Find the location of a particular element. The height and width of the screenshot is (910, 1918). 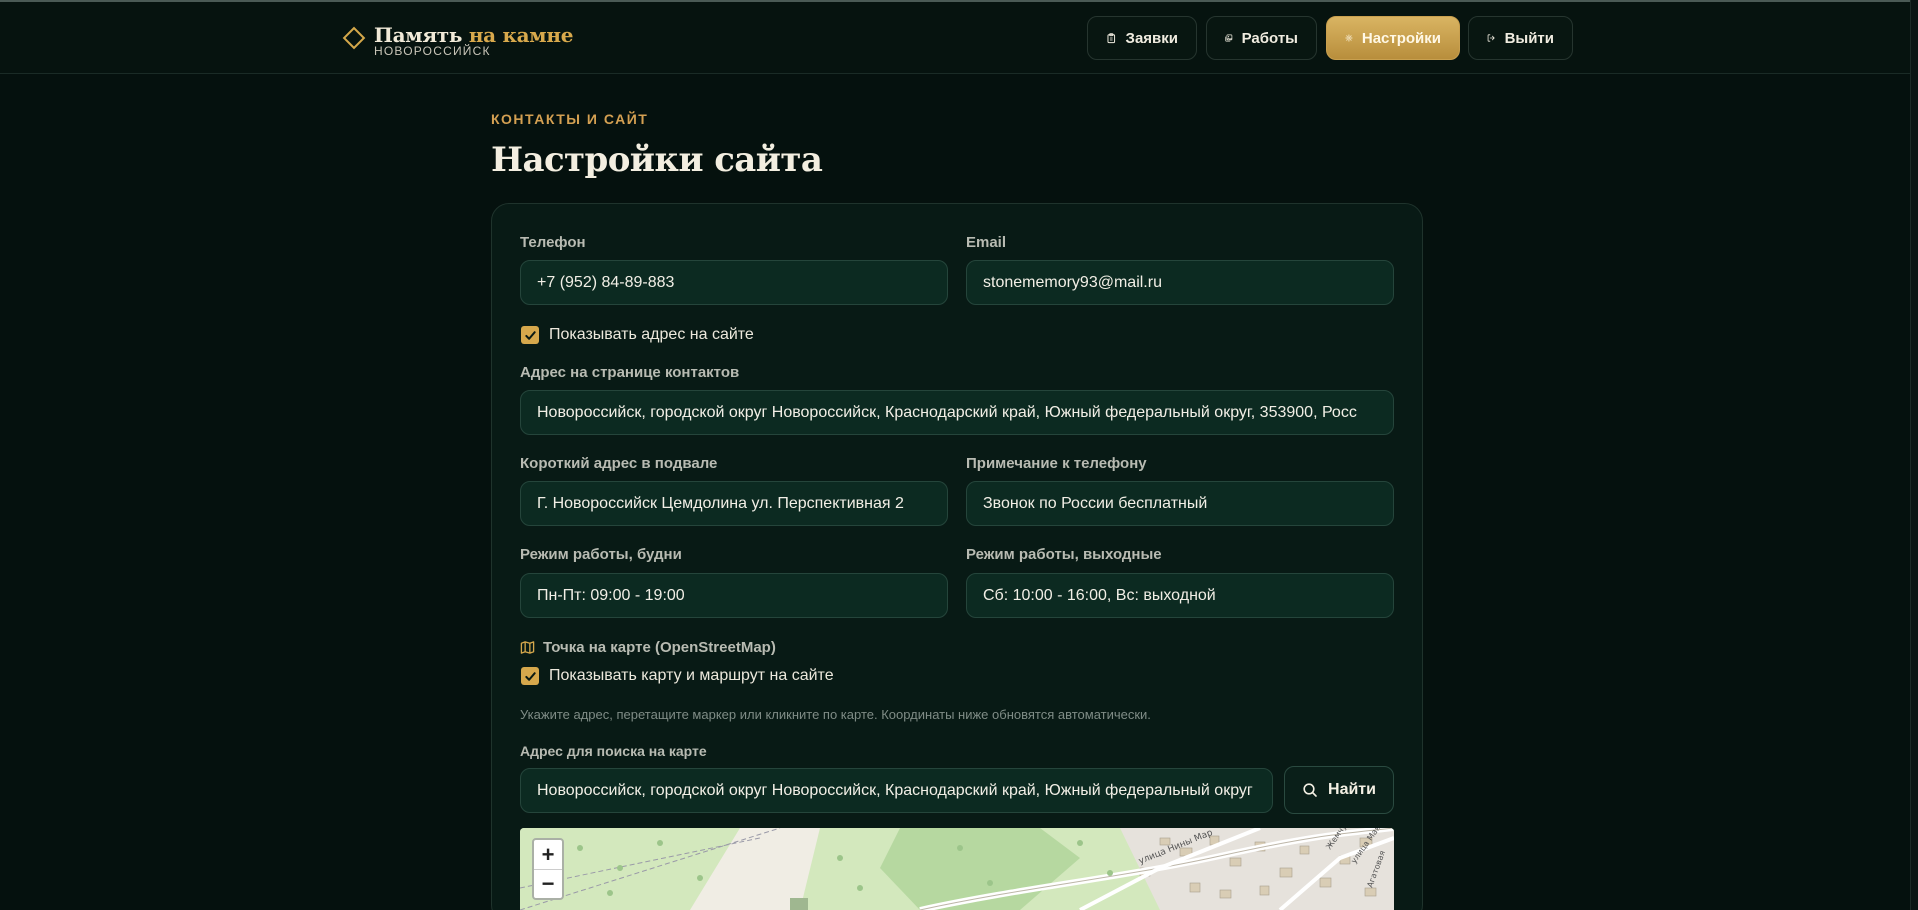

site-logo: Память на камне НОВОРОССИЙСК is located at coordinates (457, 40).